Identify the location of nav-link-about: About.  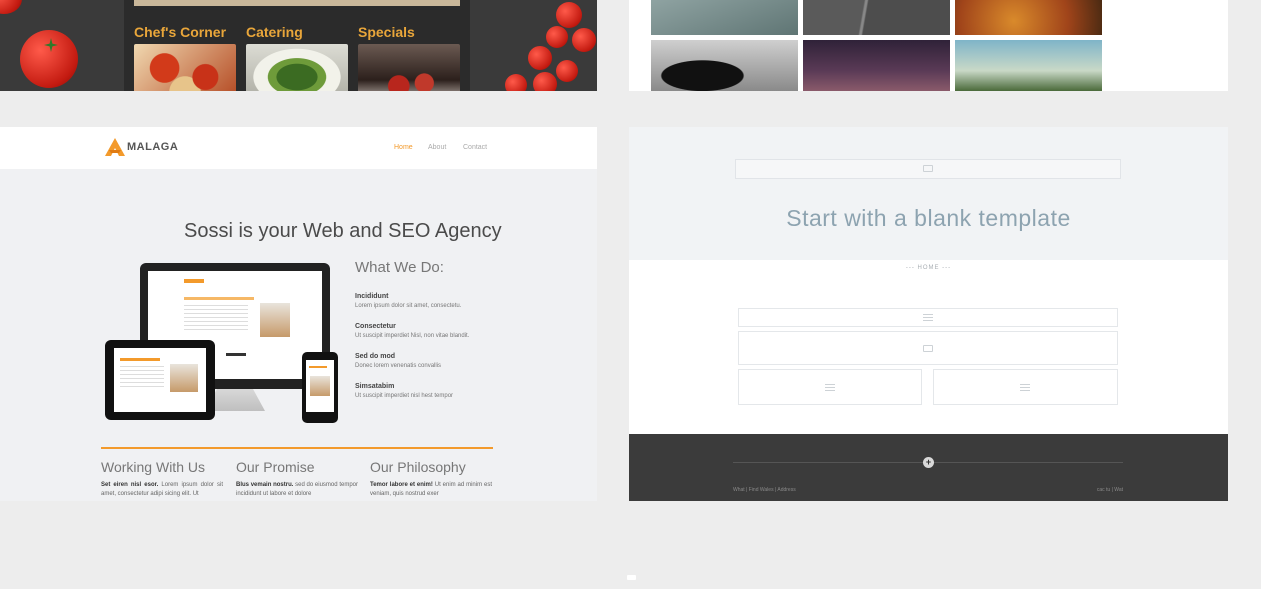
(437, 147).